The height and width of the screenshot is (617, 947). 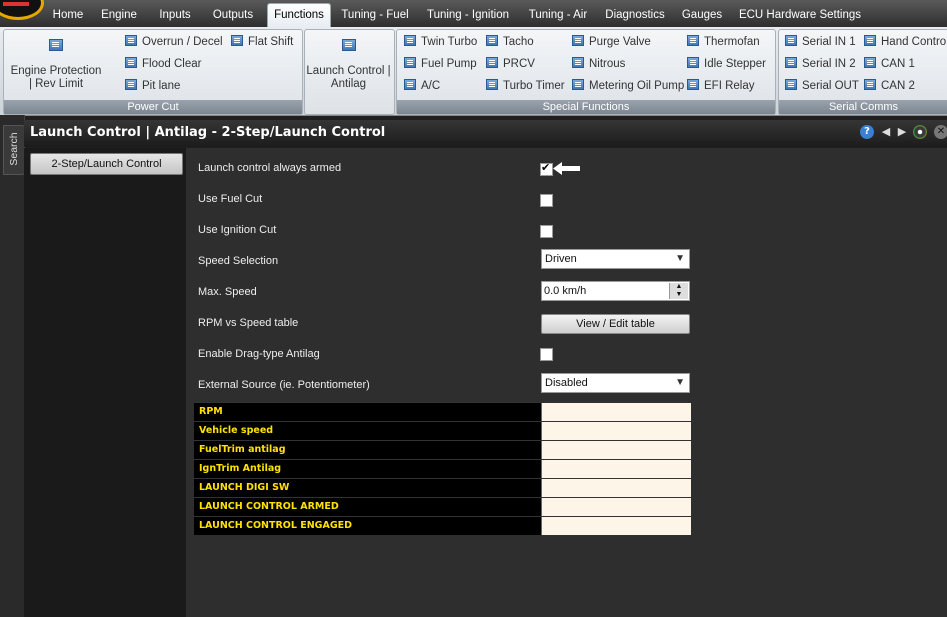 What do you see at coordinates (175, 16) in the screenshot?
I see `tab-inputs: Inputs` at bounding box center [175, 16].